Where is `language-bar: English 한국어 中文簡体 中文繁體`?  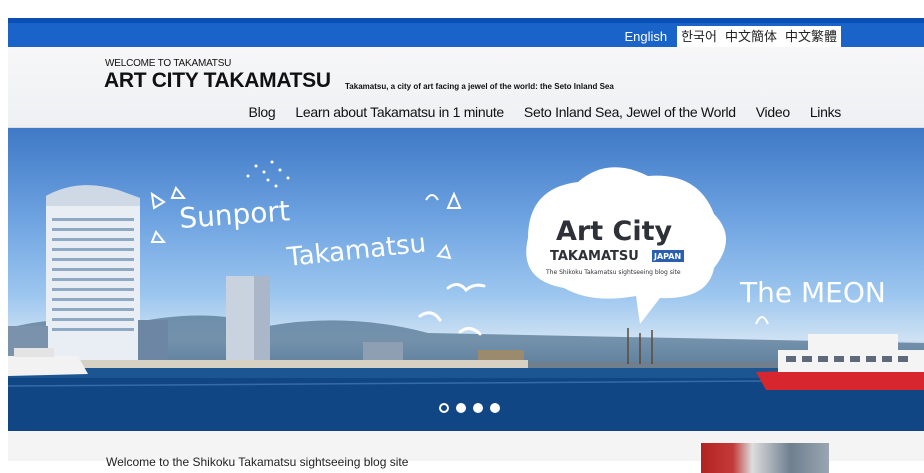
language-bar: English 한국어 中文簡体 中文繁體 is located at coordinates (466, 33).